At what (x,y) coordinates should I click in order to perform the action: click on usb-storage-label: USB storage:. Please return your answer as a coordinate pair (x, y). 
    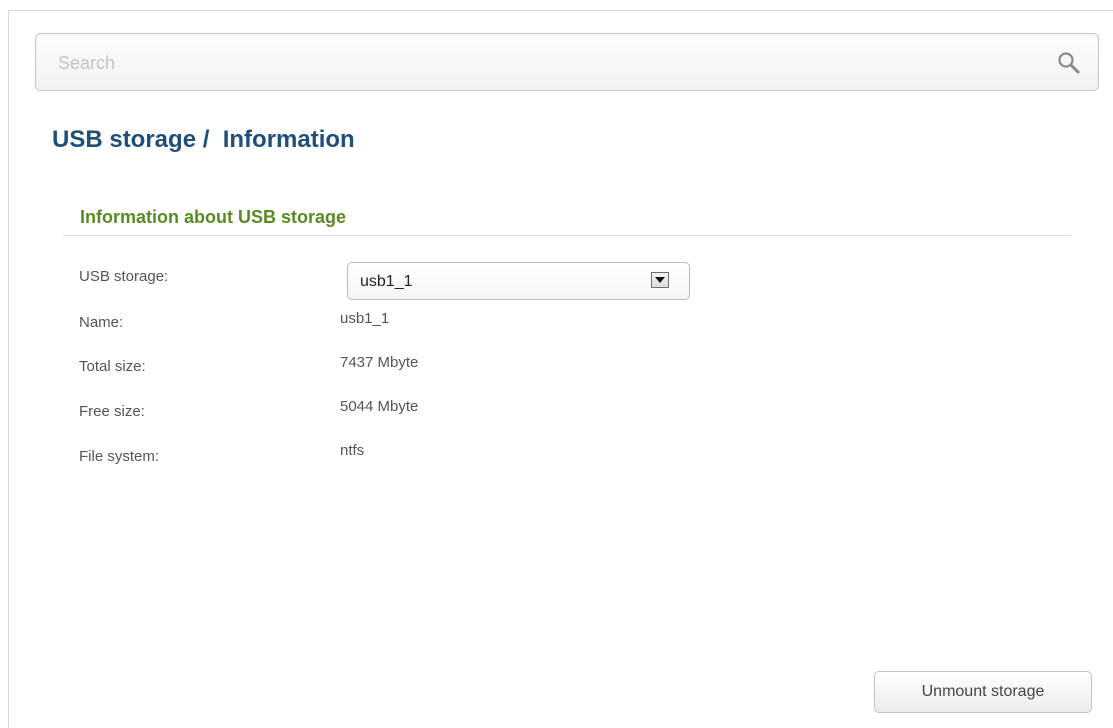
    Looking at the image, I should click on (124, 276).